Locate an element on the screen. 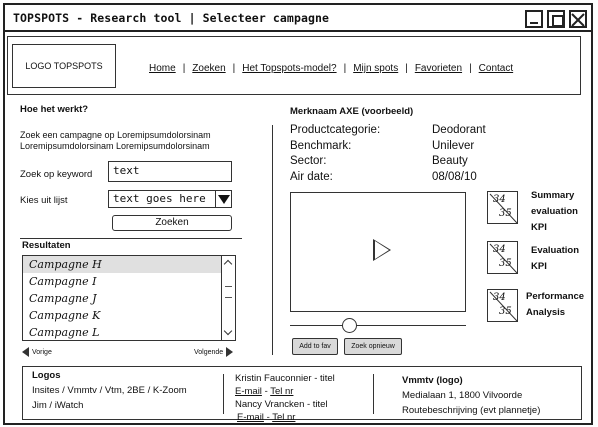  list-label: Kies uit lijst is located at coordinates (44, 200).